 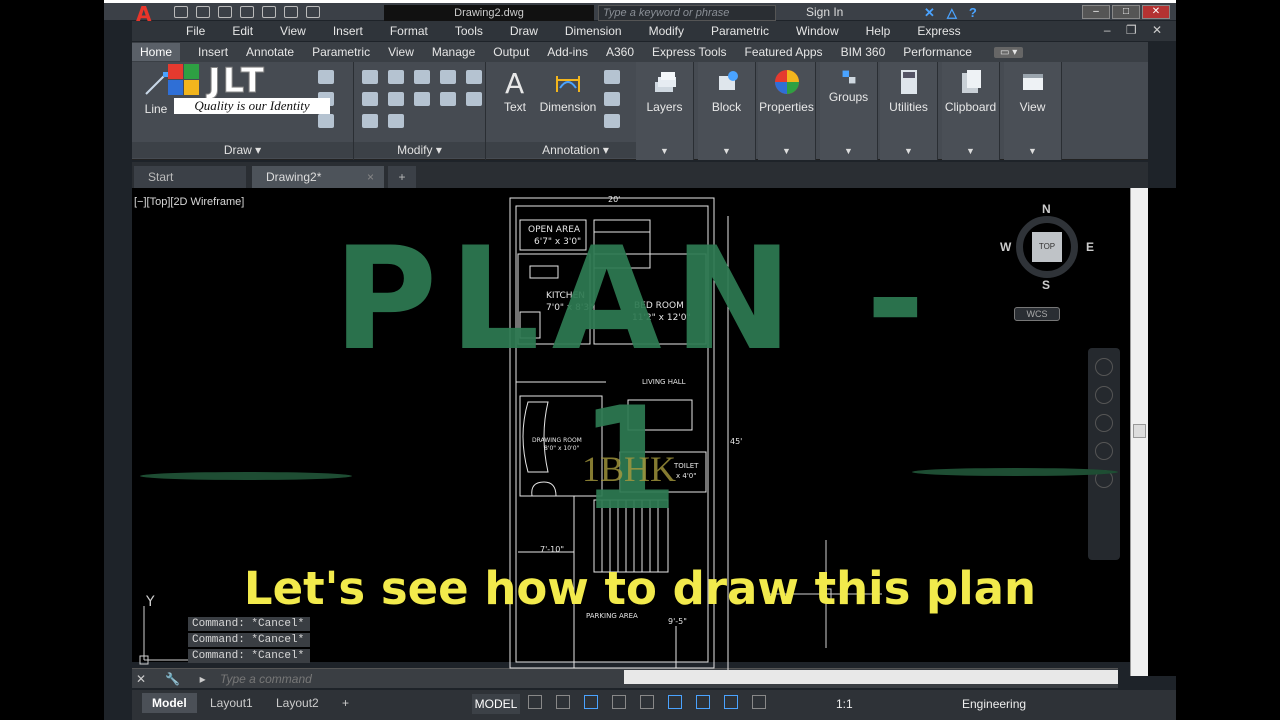 What do you see at coordinates (242, 31) in the screenshot?
I see `menu-edit: Edit` at bounding box center [242, 31].